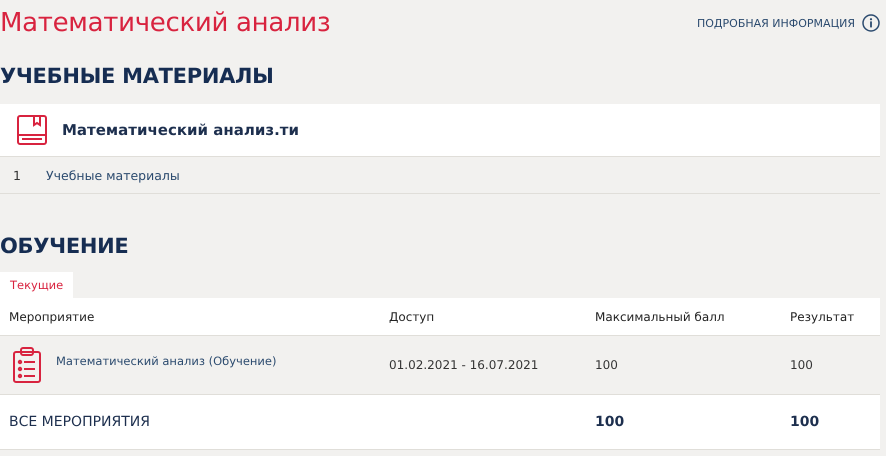 This screenshot has width=886, height=456. Describe the element at coordinates (65, 247) in the screenshot. I see `section-heading: ОБУЧЕНИЕ` at that location.